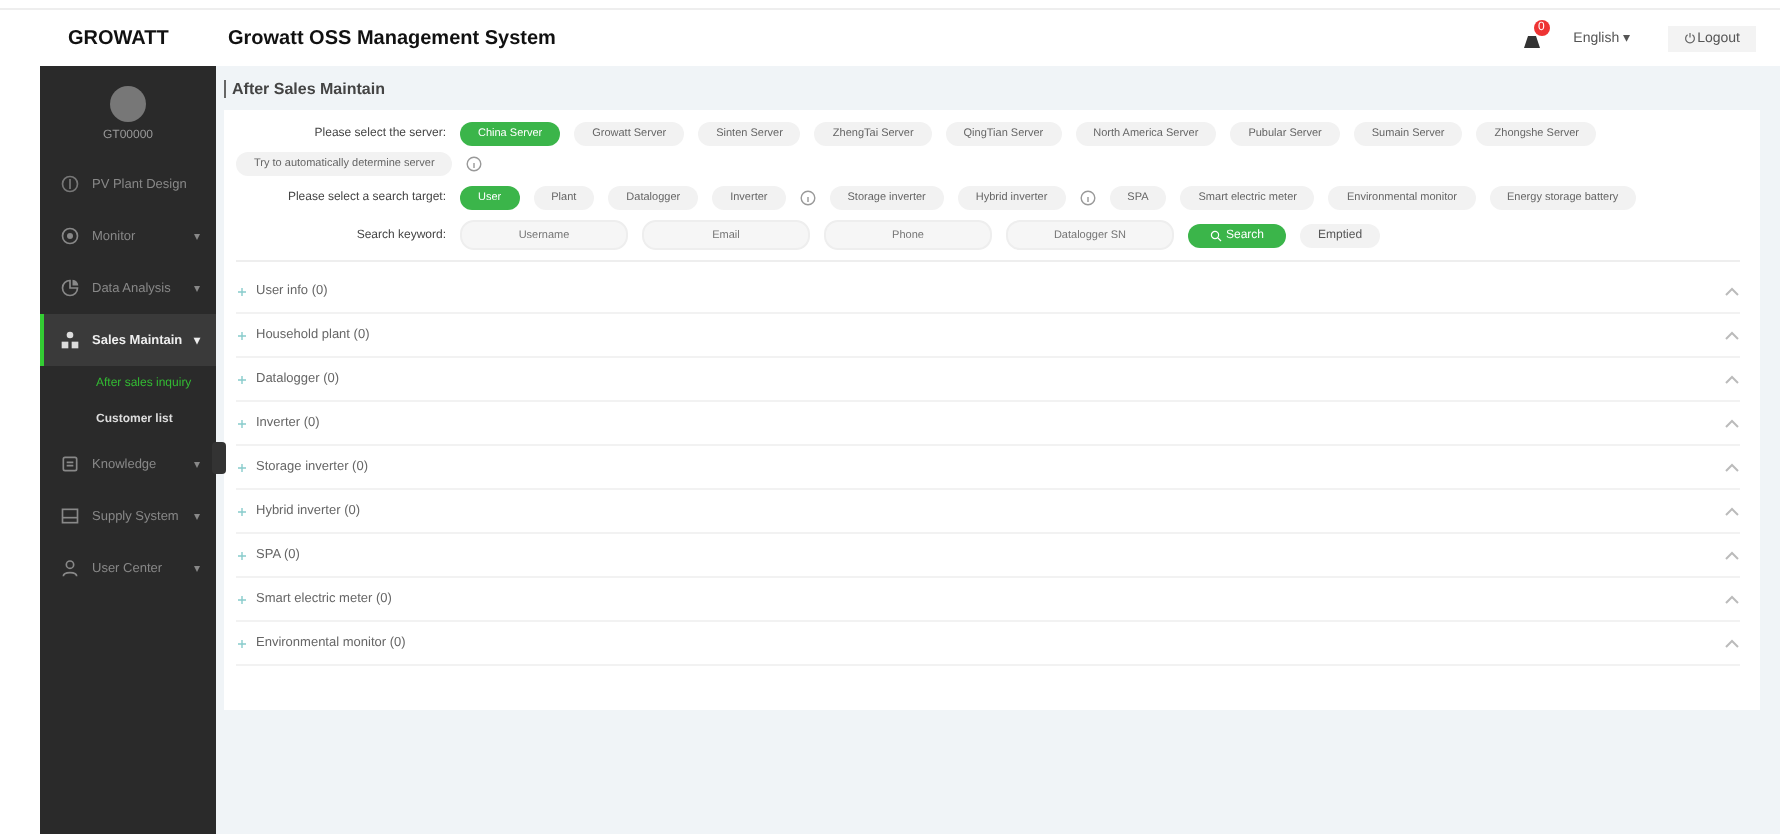 Image resolution: width=1780 pixels, height=834 pixels. What do you see at coordinates (1216, 235) in the screenshot?
I see `search-icon` at bounding box center [1216, 235].